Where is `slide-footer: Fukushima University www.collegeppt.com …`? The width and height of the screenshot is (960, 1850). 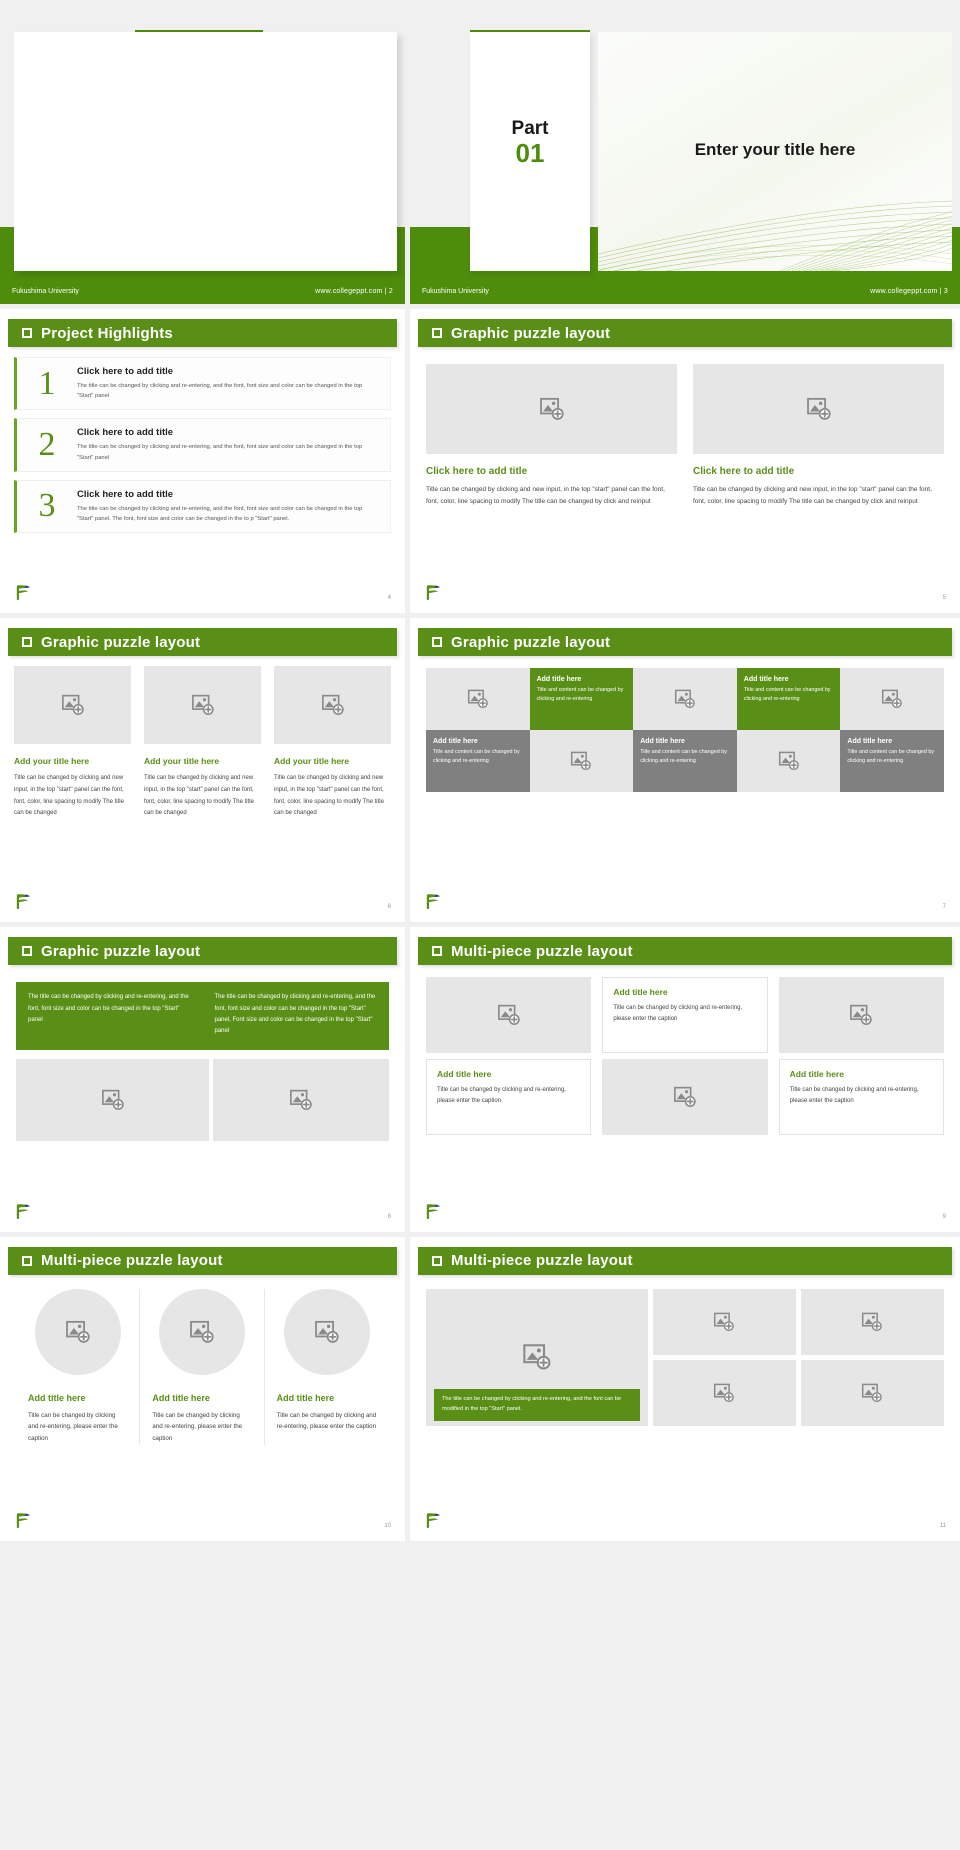
slide-footer: Fukushima University www.collegeppt.com … is located at coordinates (685, 291).